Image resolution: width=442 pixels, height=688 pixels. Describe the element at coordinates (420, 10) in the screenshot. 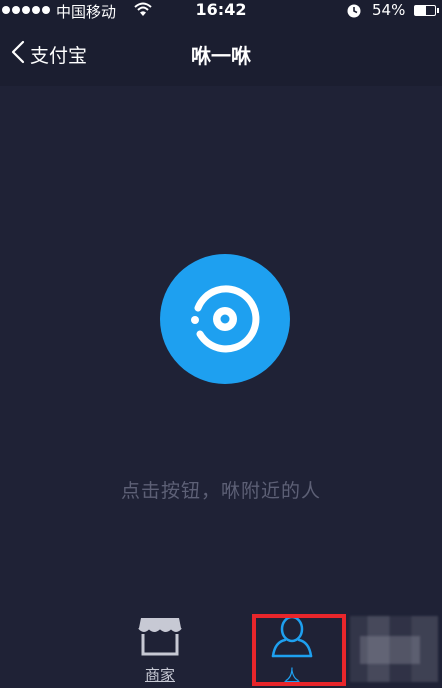

I see `battery-fill` at that location.